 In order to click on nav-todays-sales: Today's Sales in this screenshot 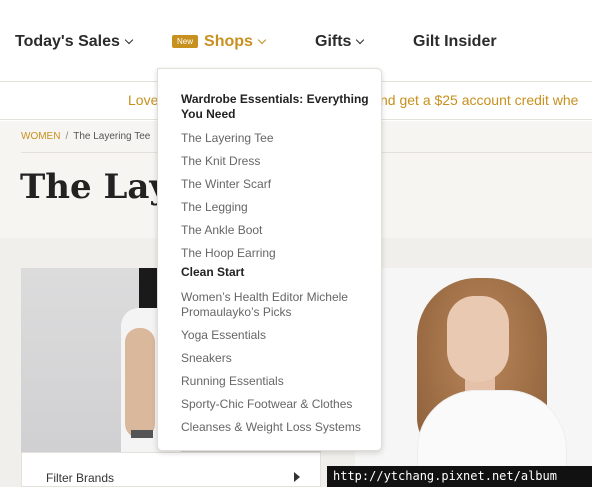, I will do `click(74, 42)`.